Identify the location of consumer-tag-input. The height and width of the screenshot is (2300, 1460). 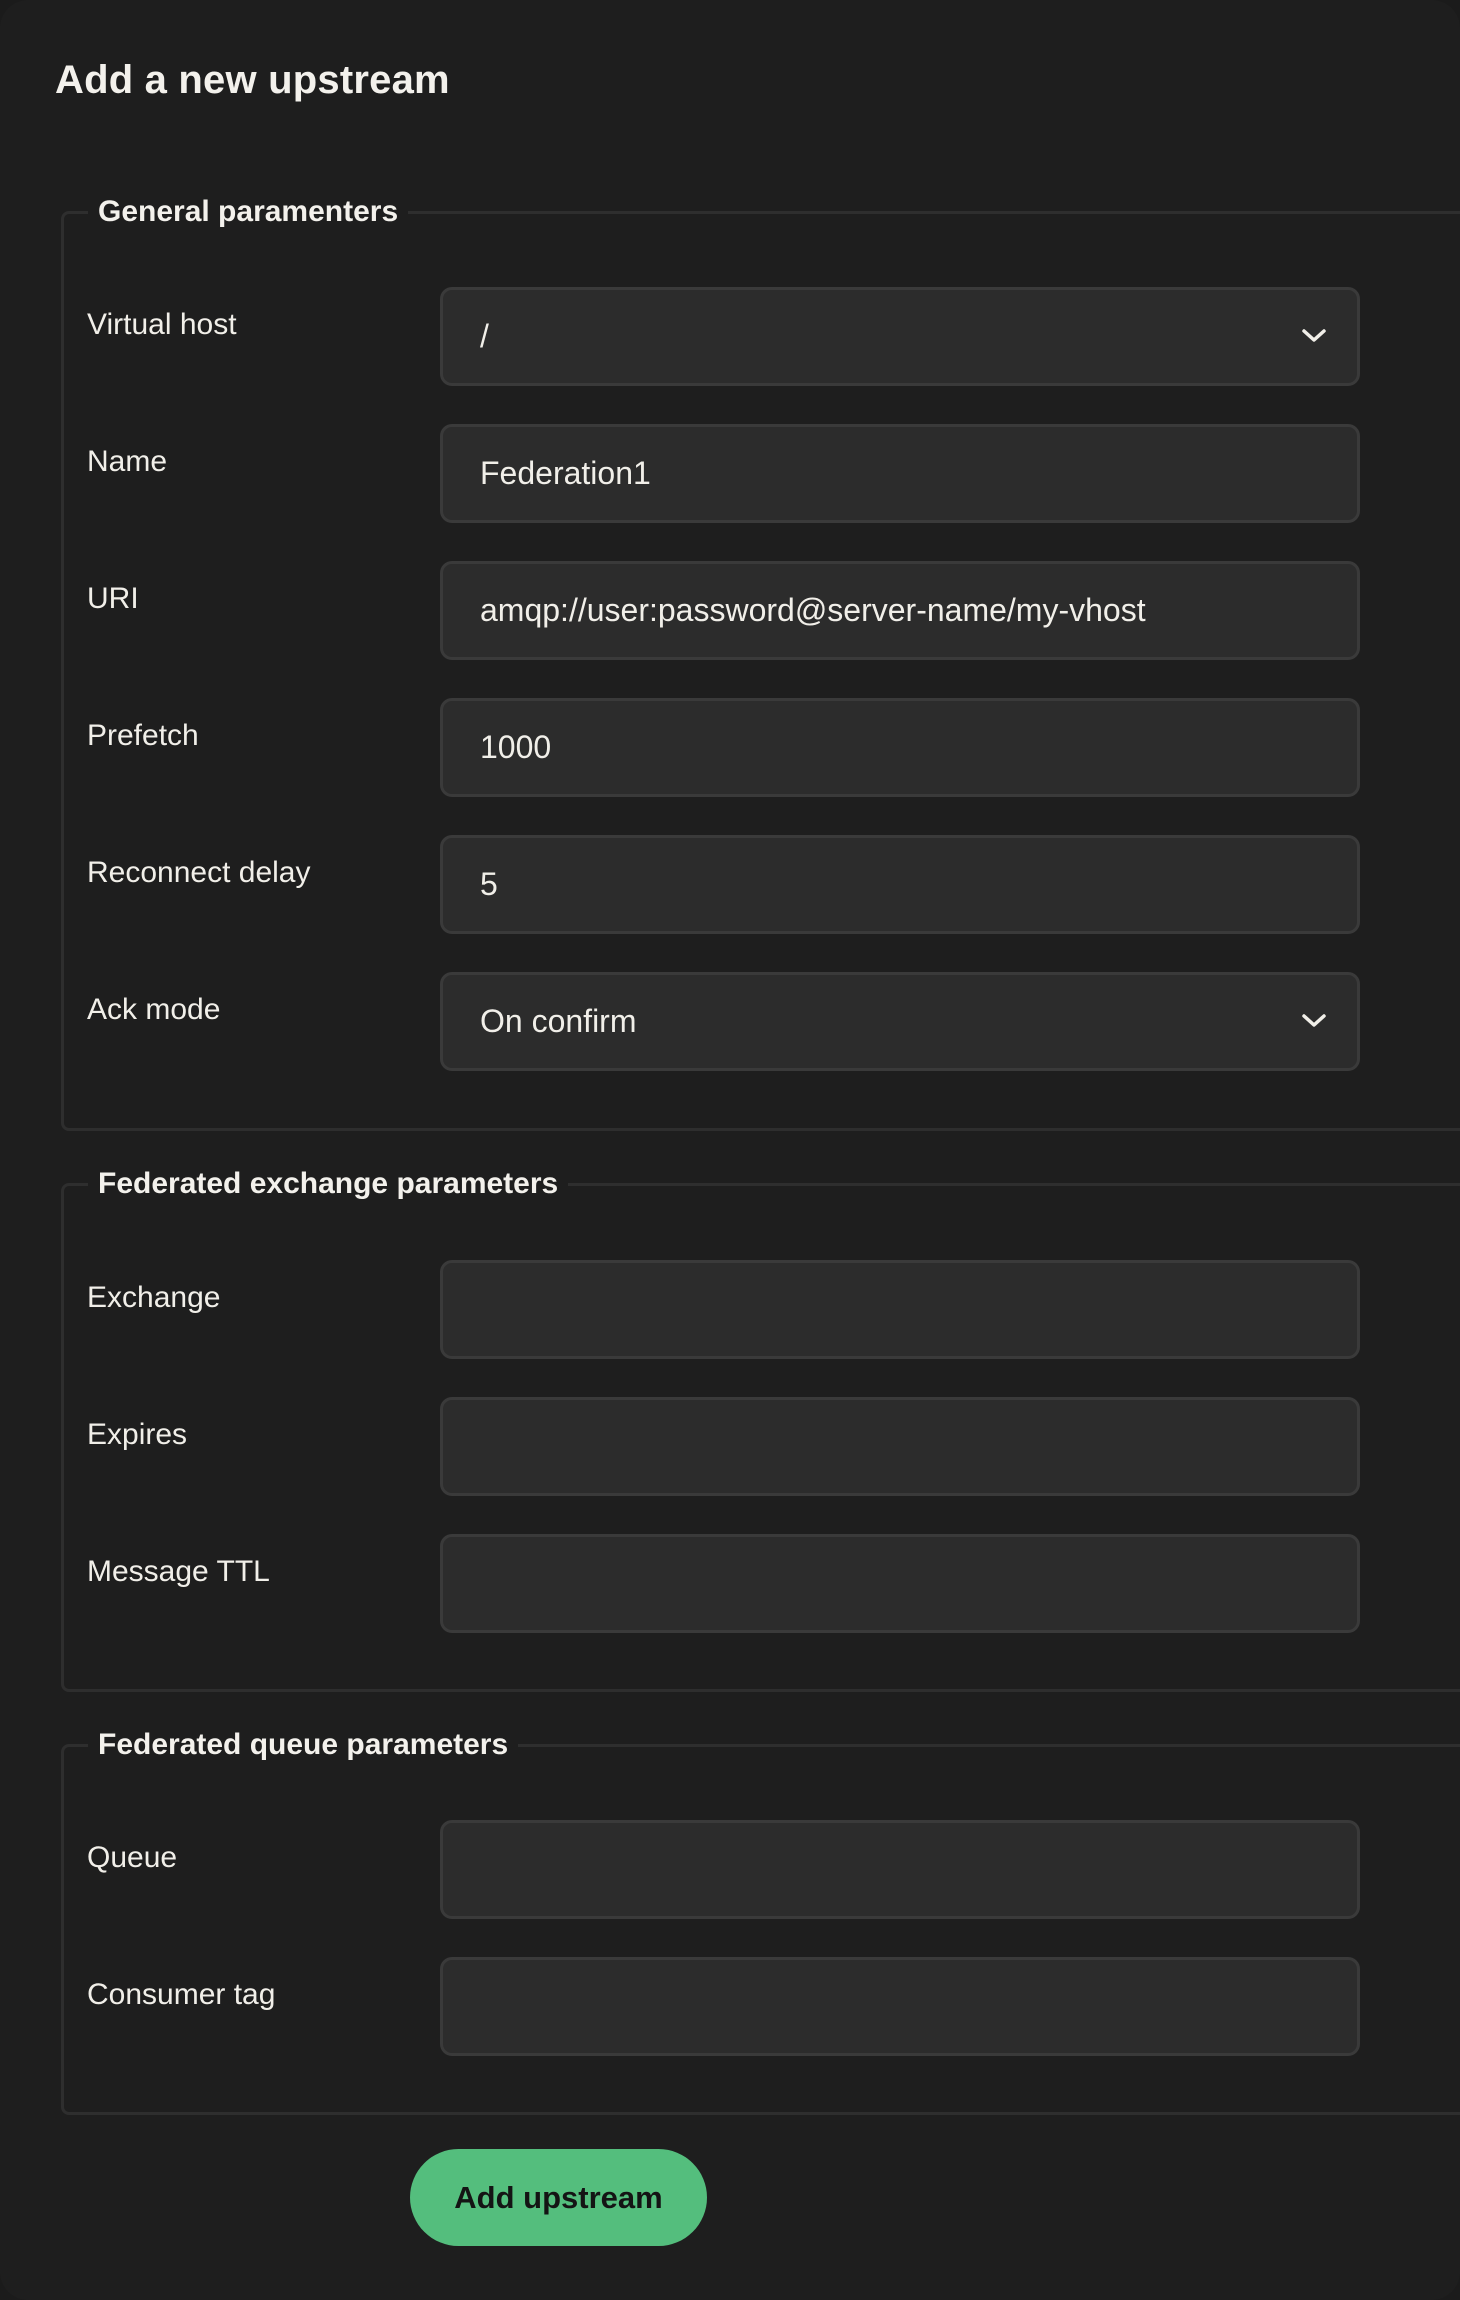
(900, 2006).